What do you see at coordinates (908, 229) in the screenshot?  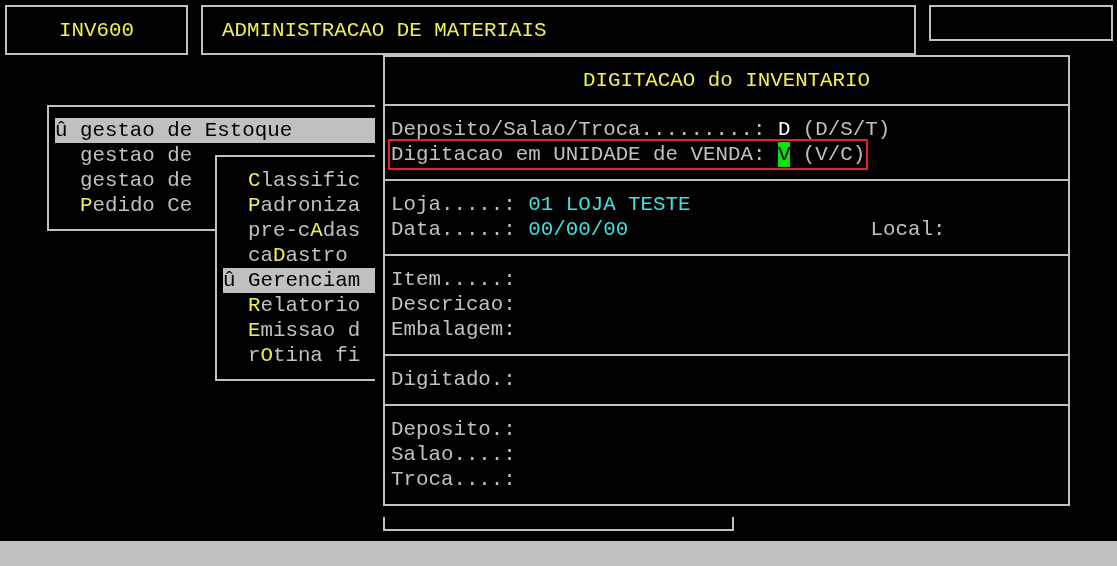 I see `field-label: Local:` at bounding box center [908, 229].